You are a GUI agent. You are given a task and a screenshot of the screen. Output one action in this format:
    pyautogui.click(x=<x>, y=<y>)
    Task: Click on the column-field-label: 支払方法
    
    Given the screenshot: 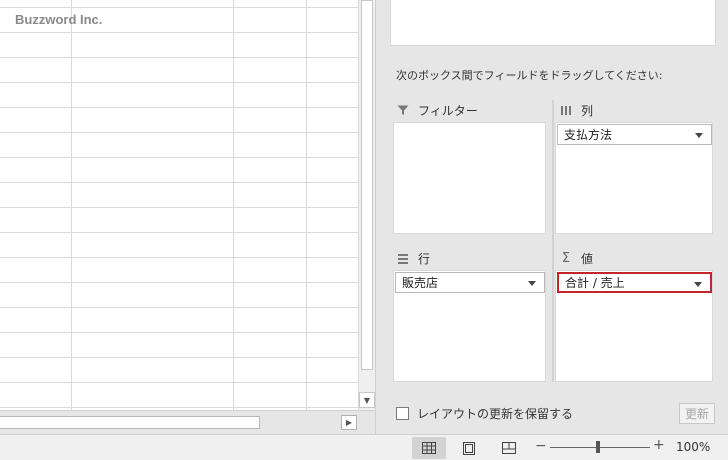 What is the action you would take?
    pyautogui.click(x=588, y=135)
    